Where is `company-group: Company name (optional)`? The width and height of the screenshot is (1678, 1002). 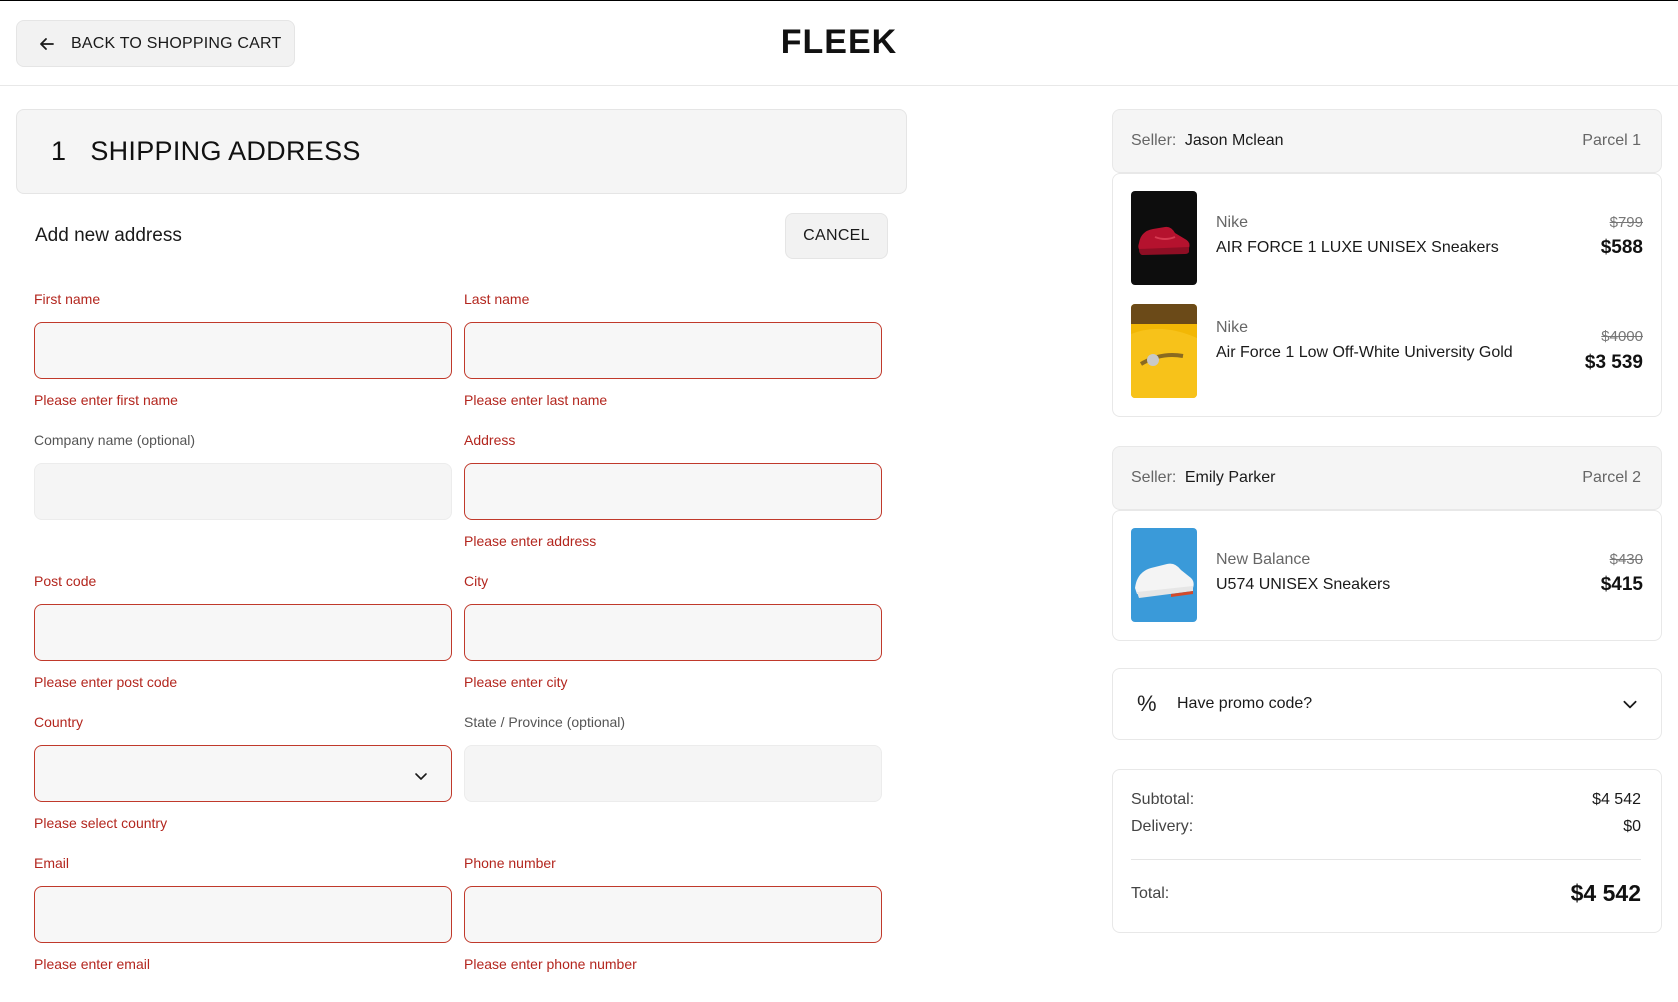
company-group: Company name (optional) is located at coordinates (243, 476).